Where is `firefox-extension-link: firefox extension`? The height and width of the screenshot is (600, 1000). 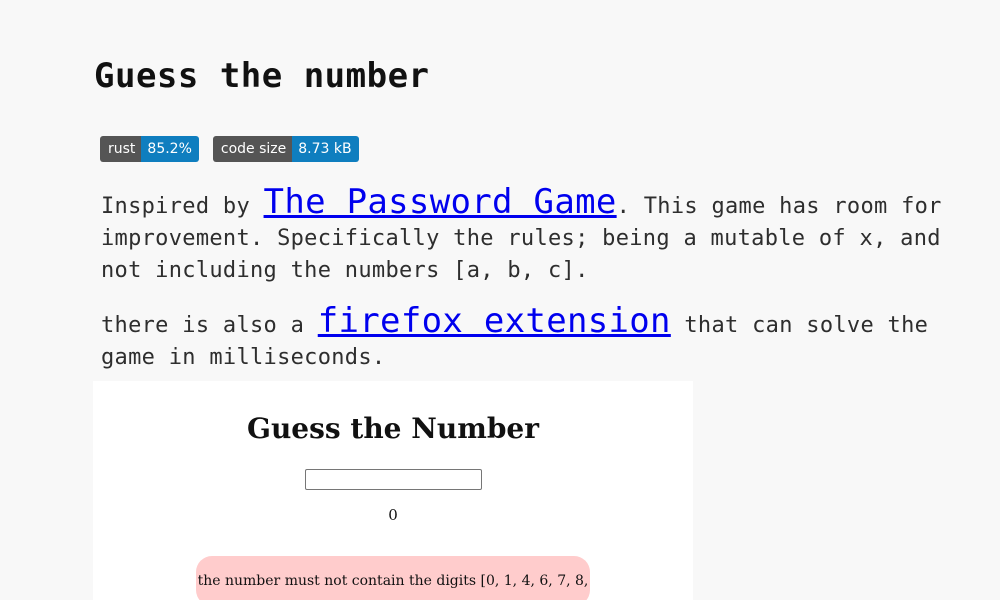 firefox-extension-link: firefox extension is located at coordinates (494, 321).